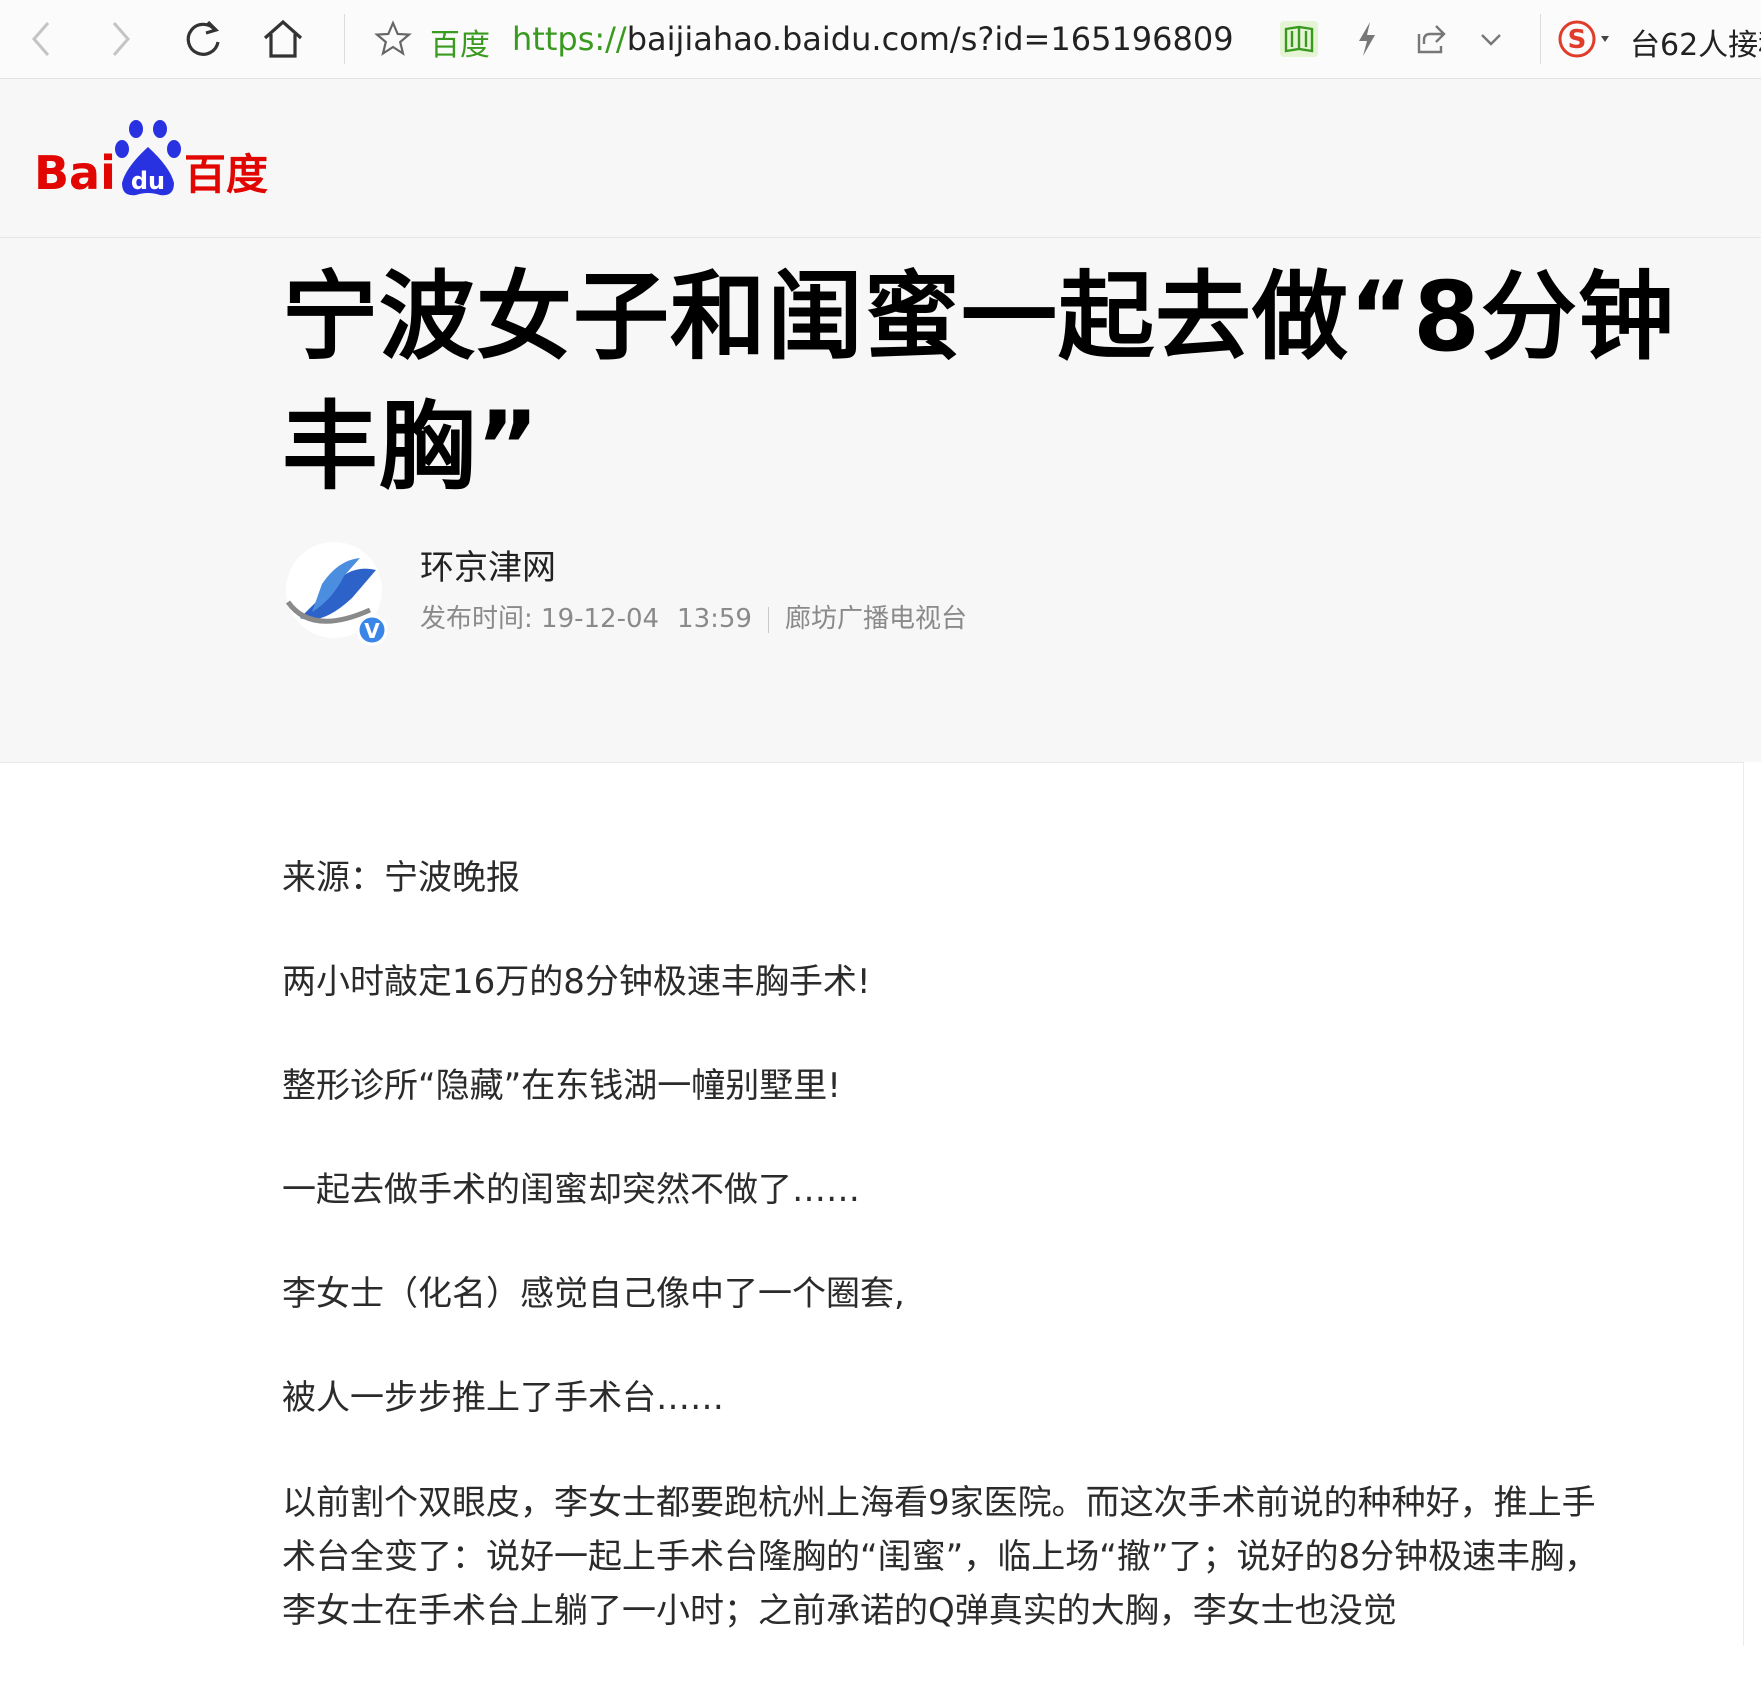  I want to click on refresh-icon, so click(203, 38).